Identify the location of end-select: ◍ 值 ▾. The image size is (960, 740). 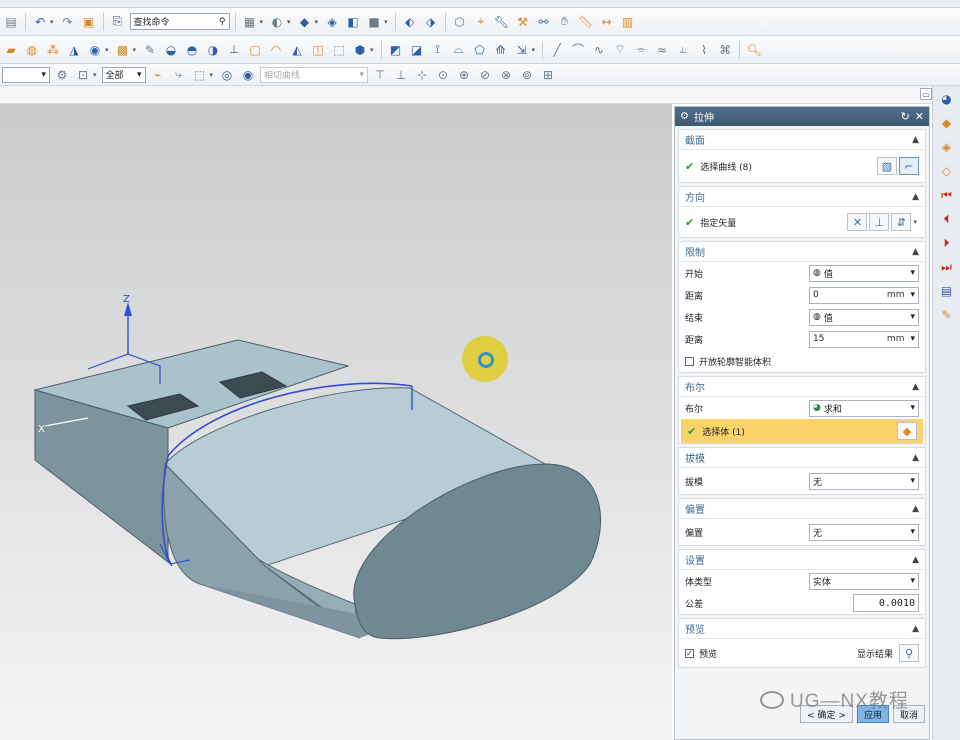
(864, 317).